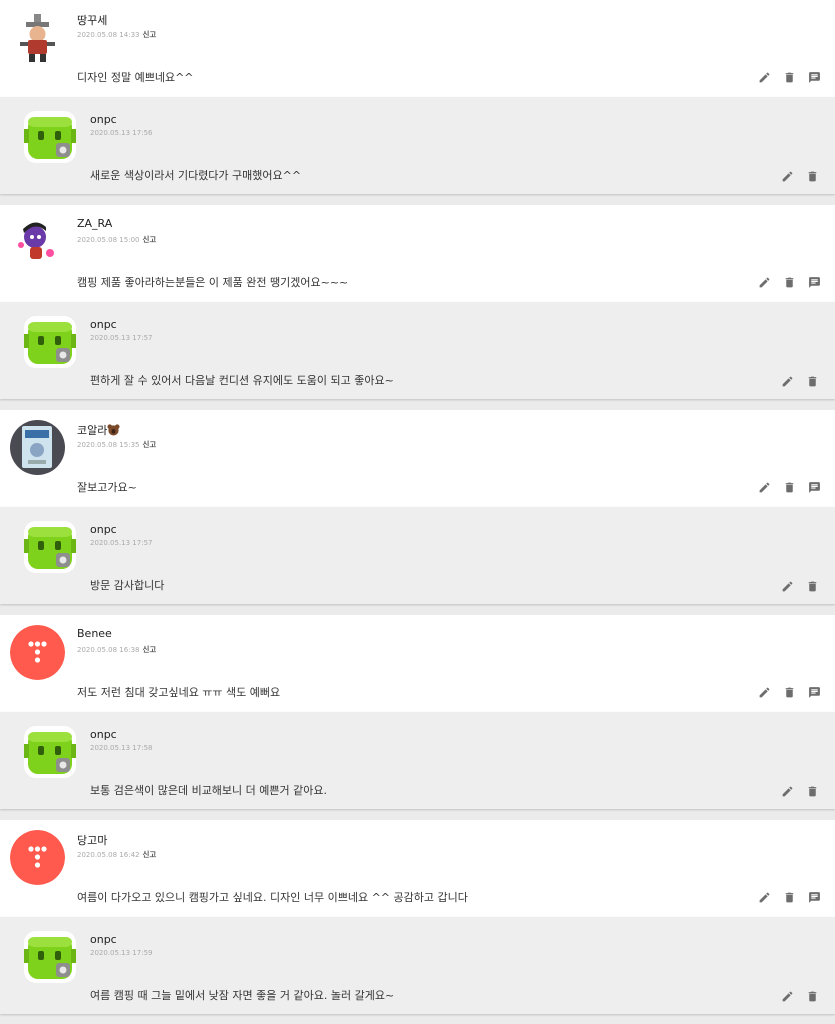  I want to click on comment-author: 당고마, so click(92, 840).